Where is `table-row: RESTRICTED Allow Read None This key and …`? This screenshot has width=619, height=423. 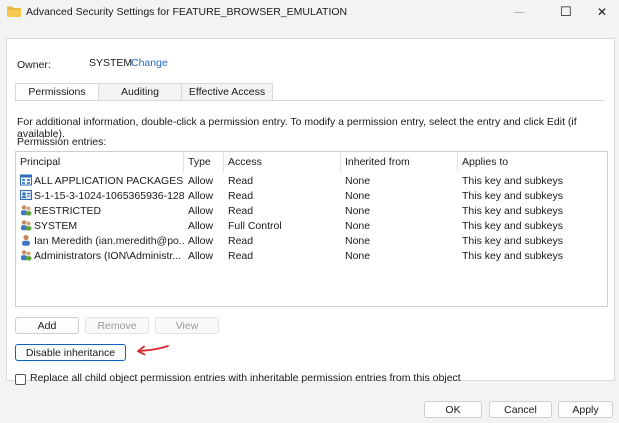 table-row: RESTRICTED Allow Read None This key and … is located at coordinates (311, 211).